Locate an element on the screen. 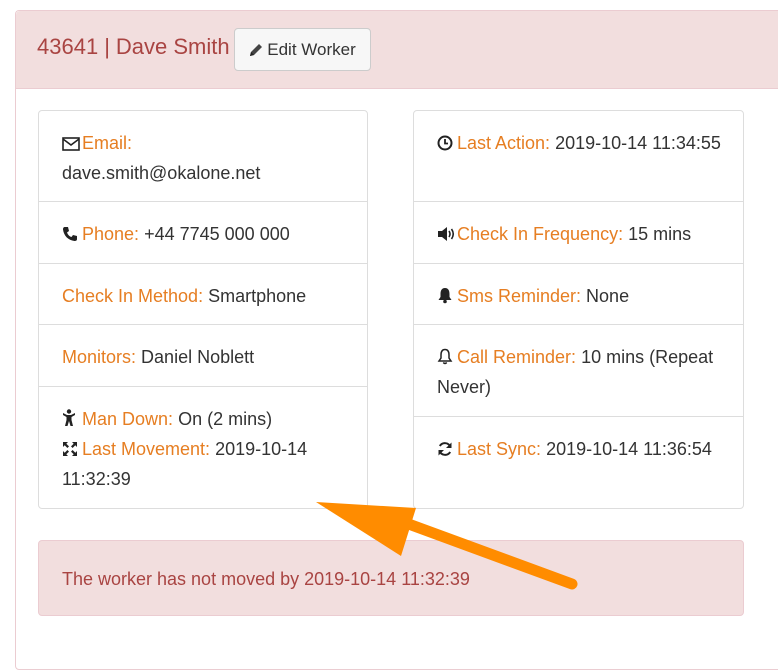  monitors-item: Monitors: Daniel Noblett is located at coordinates (203, 356).